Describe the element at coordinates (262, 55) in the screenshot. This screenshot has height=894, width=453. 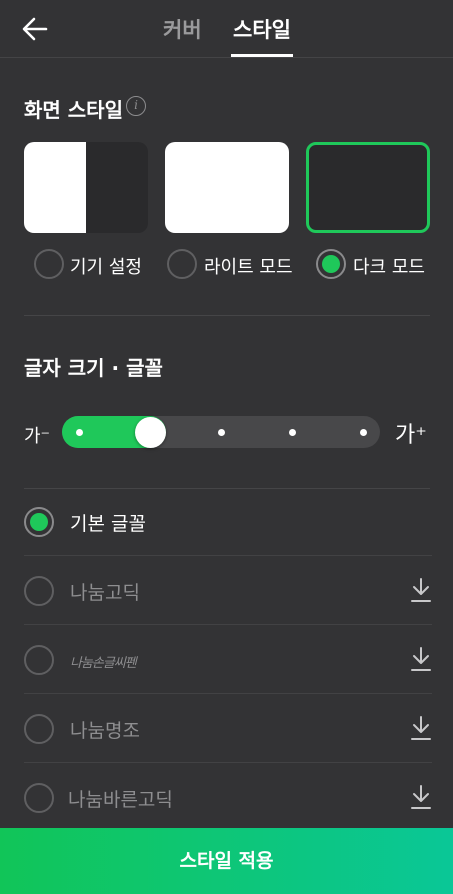
I see `active-tab-indicator` at that location.